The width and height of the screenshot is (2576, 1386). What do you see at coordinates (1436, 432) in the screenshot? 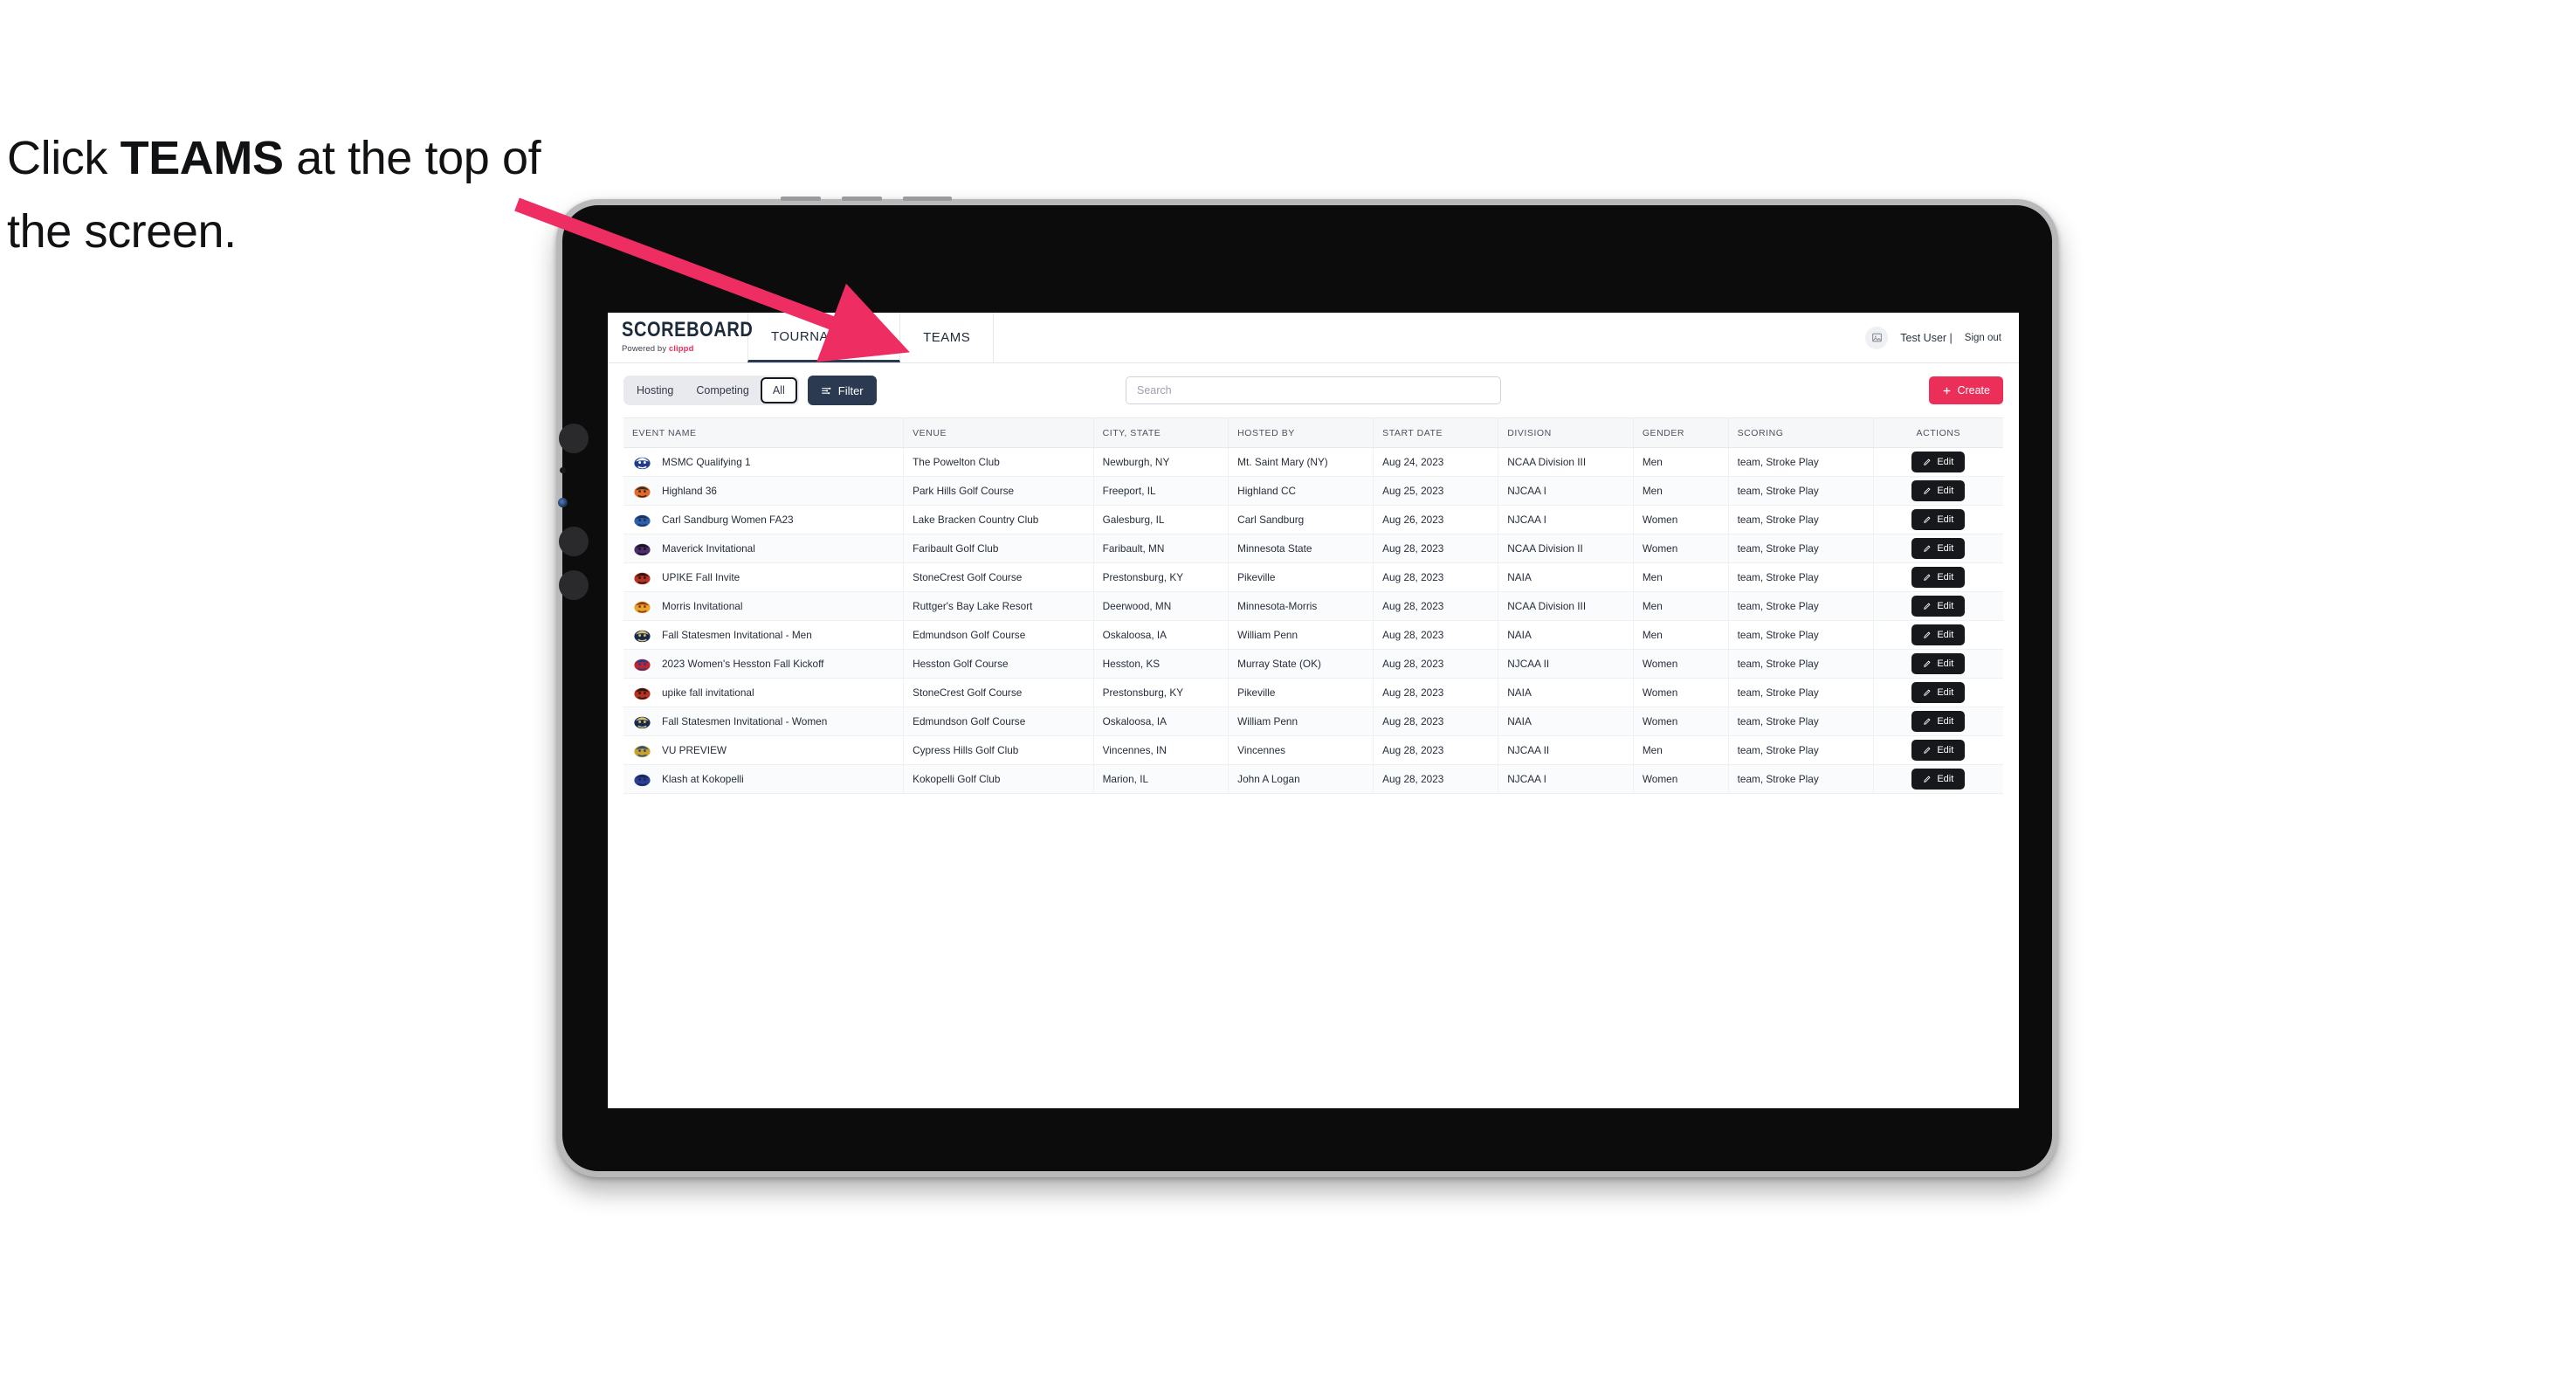
I see `col-start-date: START DATE` at bounding box center [1436, 432].